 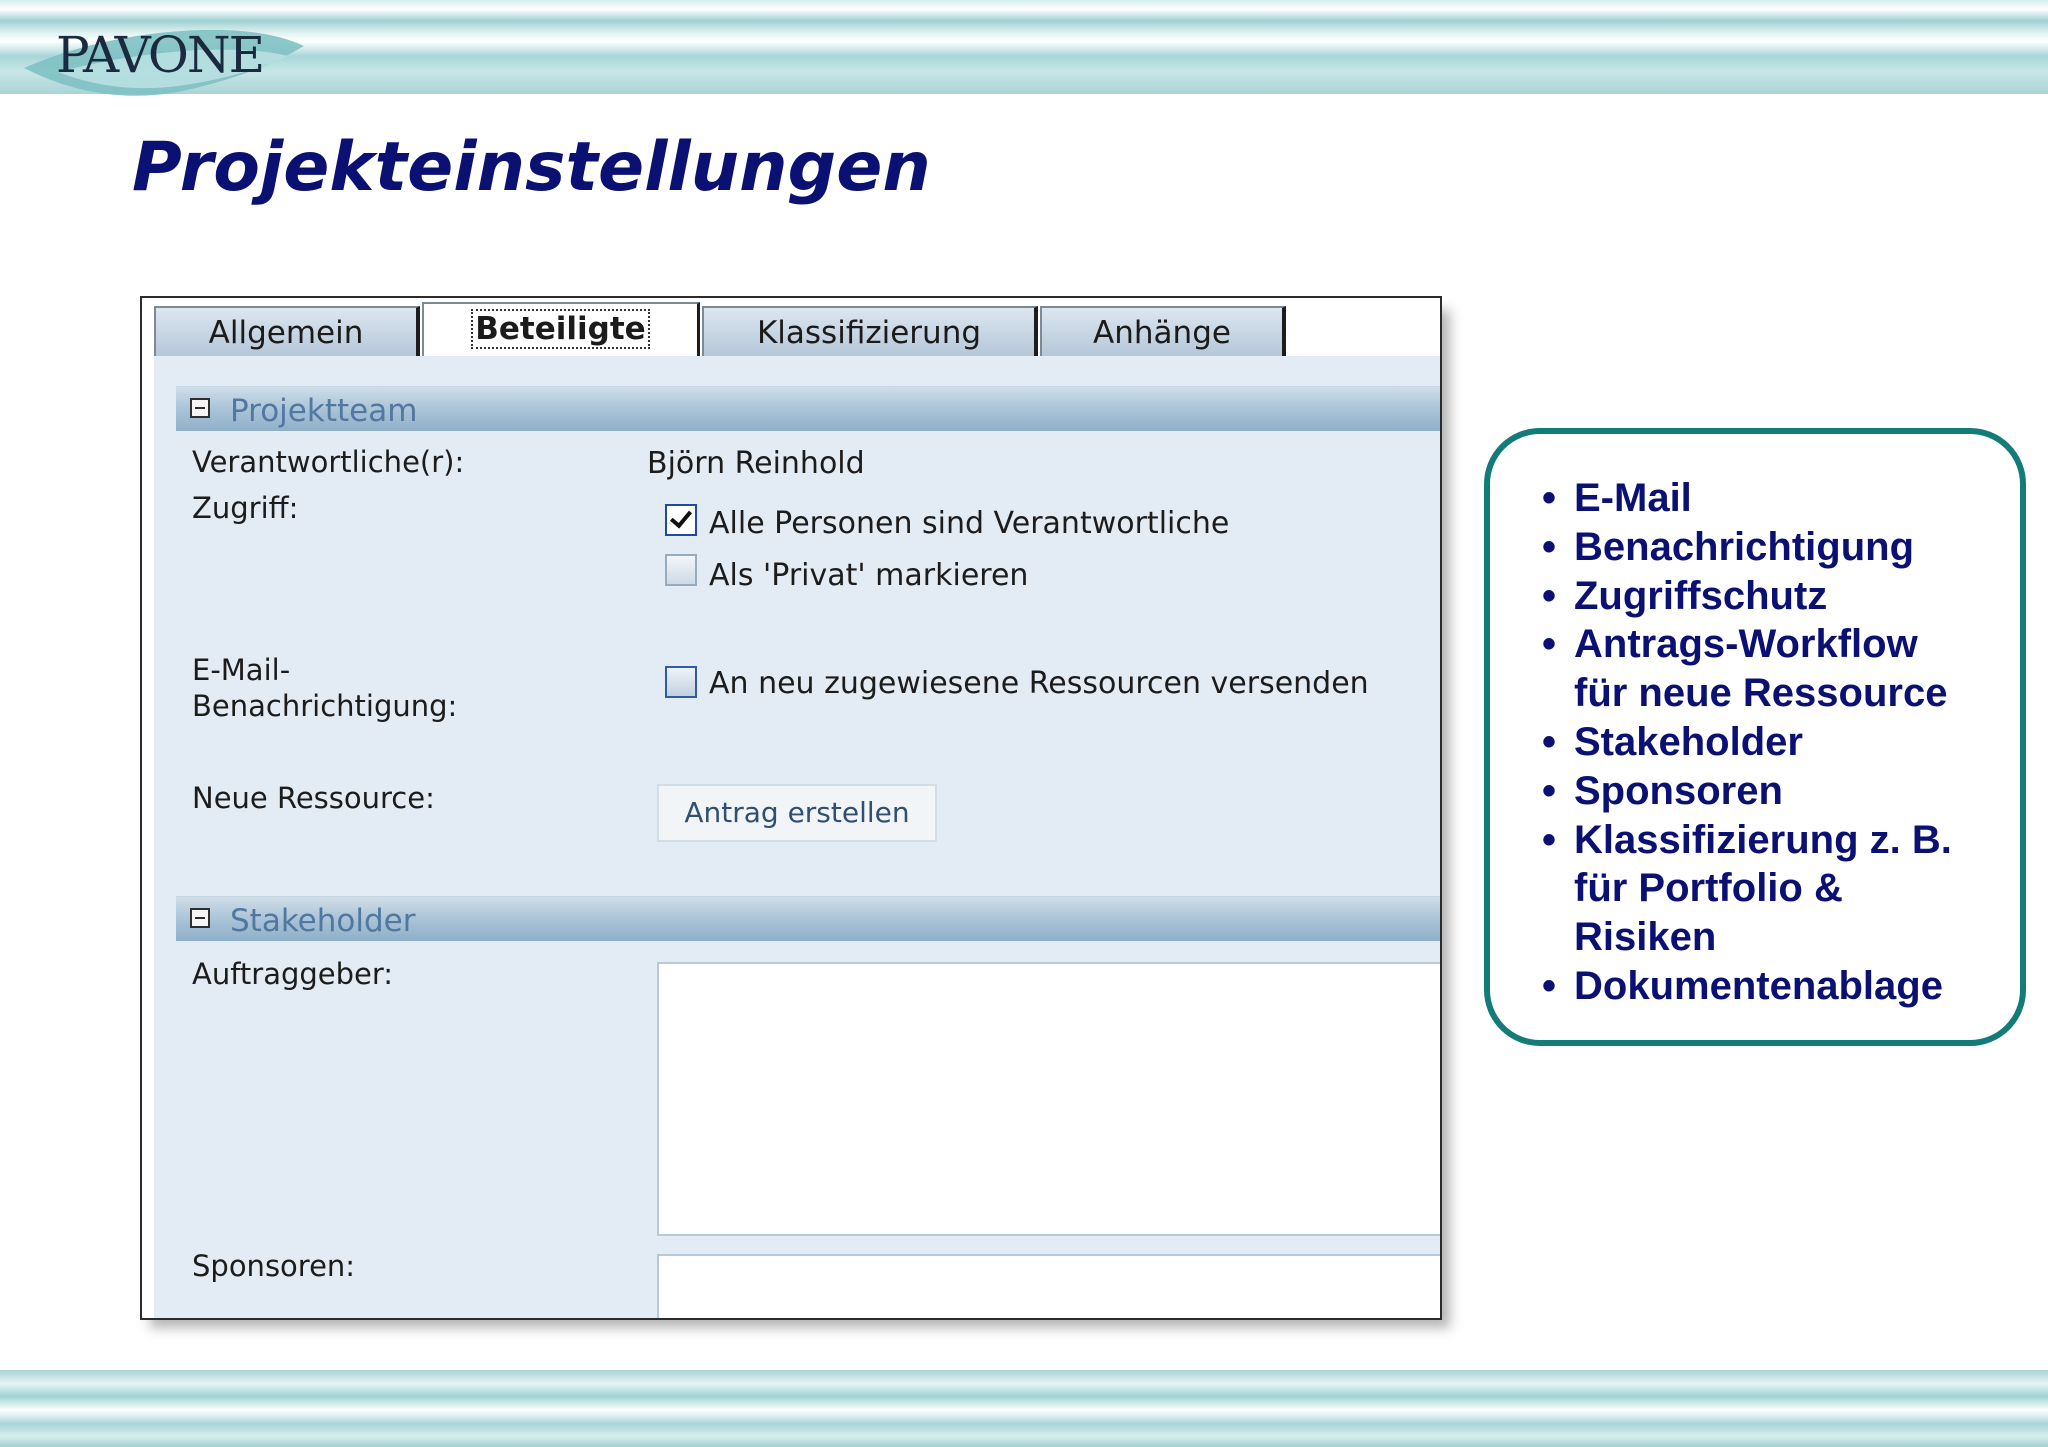 I want to click on auftraggeber-field, so click(x=1048, y=1099).